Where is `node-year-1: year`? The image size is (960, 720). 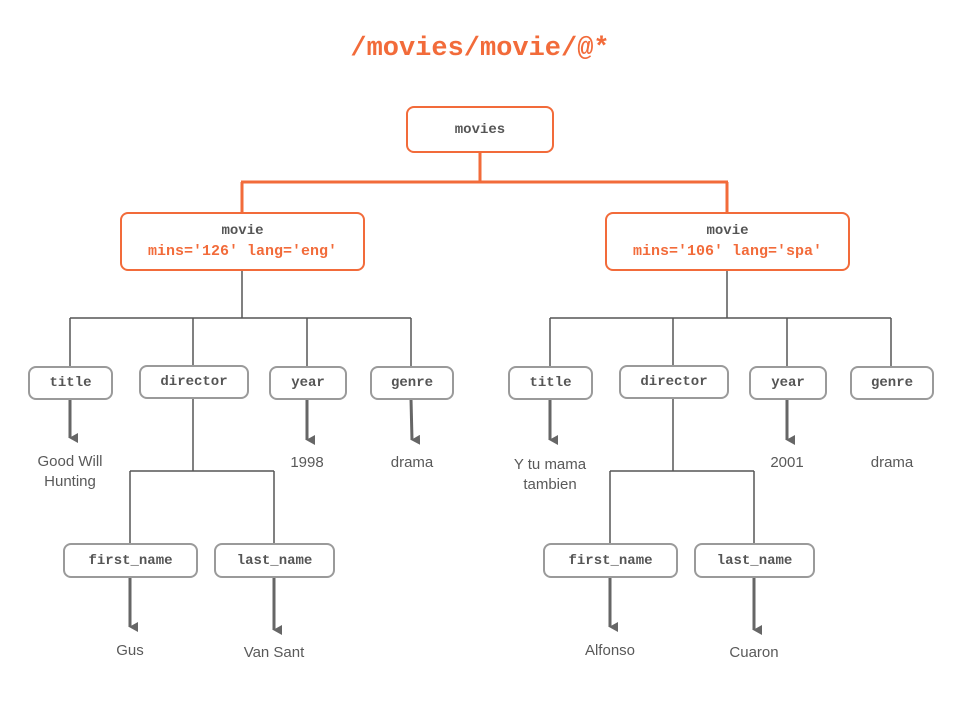
node-year-1: year is located at coordinates (308, 383).